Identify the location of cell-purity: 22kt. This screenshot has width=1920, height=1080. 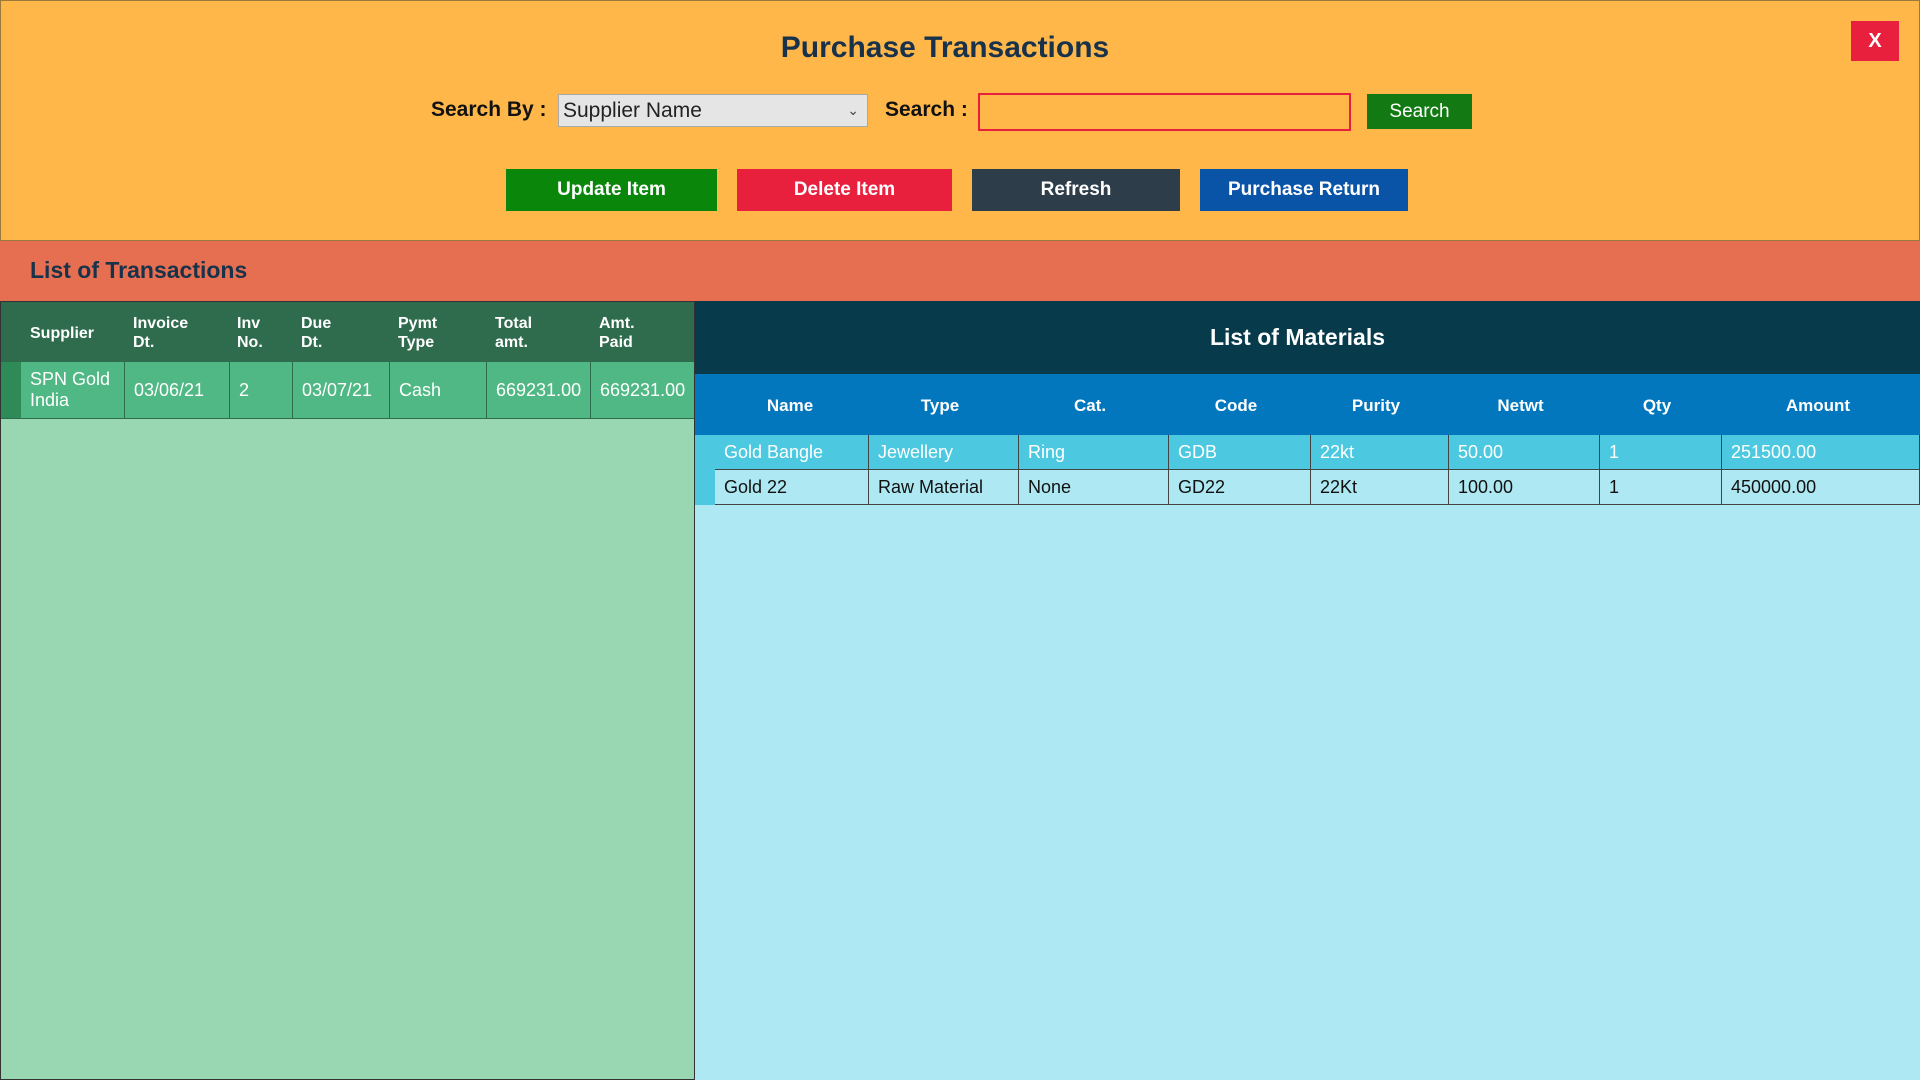
(1380, 452).